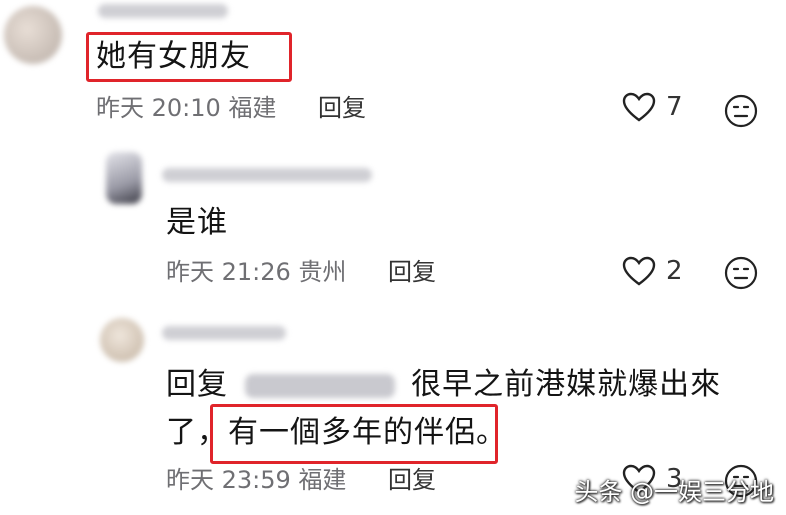 Image resolution: width=786 pixels, height=515 pixels. What do you see at coordinates (322, 272) in the screenshot?
I see `location-text: 贵州` at bounding box center [322, 272].